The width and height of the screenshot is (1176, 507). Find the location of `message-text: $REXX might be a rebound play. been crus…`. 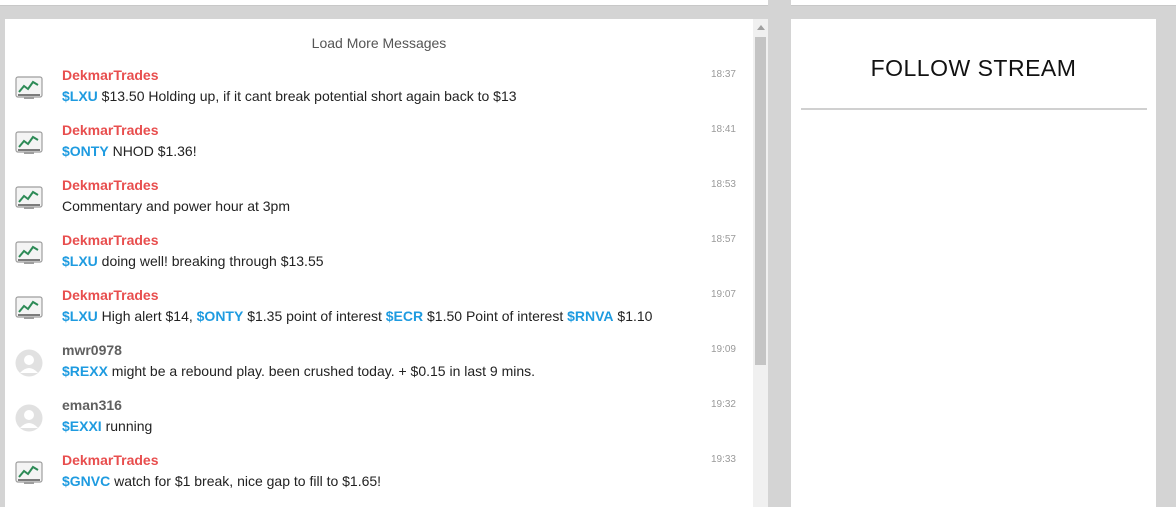

message-text: $REXX might be a rebound play. been crus… is located at coordinates (298, 371).